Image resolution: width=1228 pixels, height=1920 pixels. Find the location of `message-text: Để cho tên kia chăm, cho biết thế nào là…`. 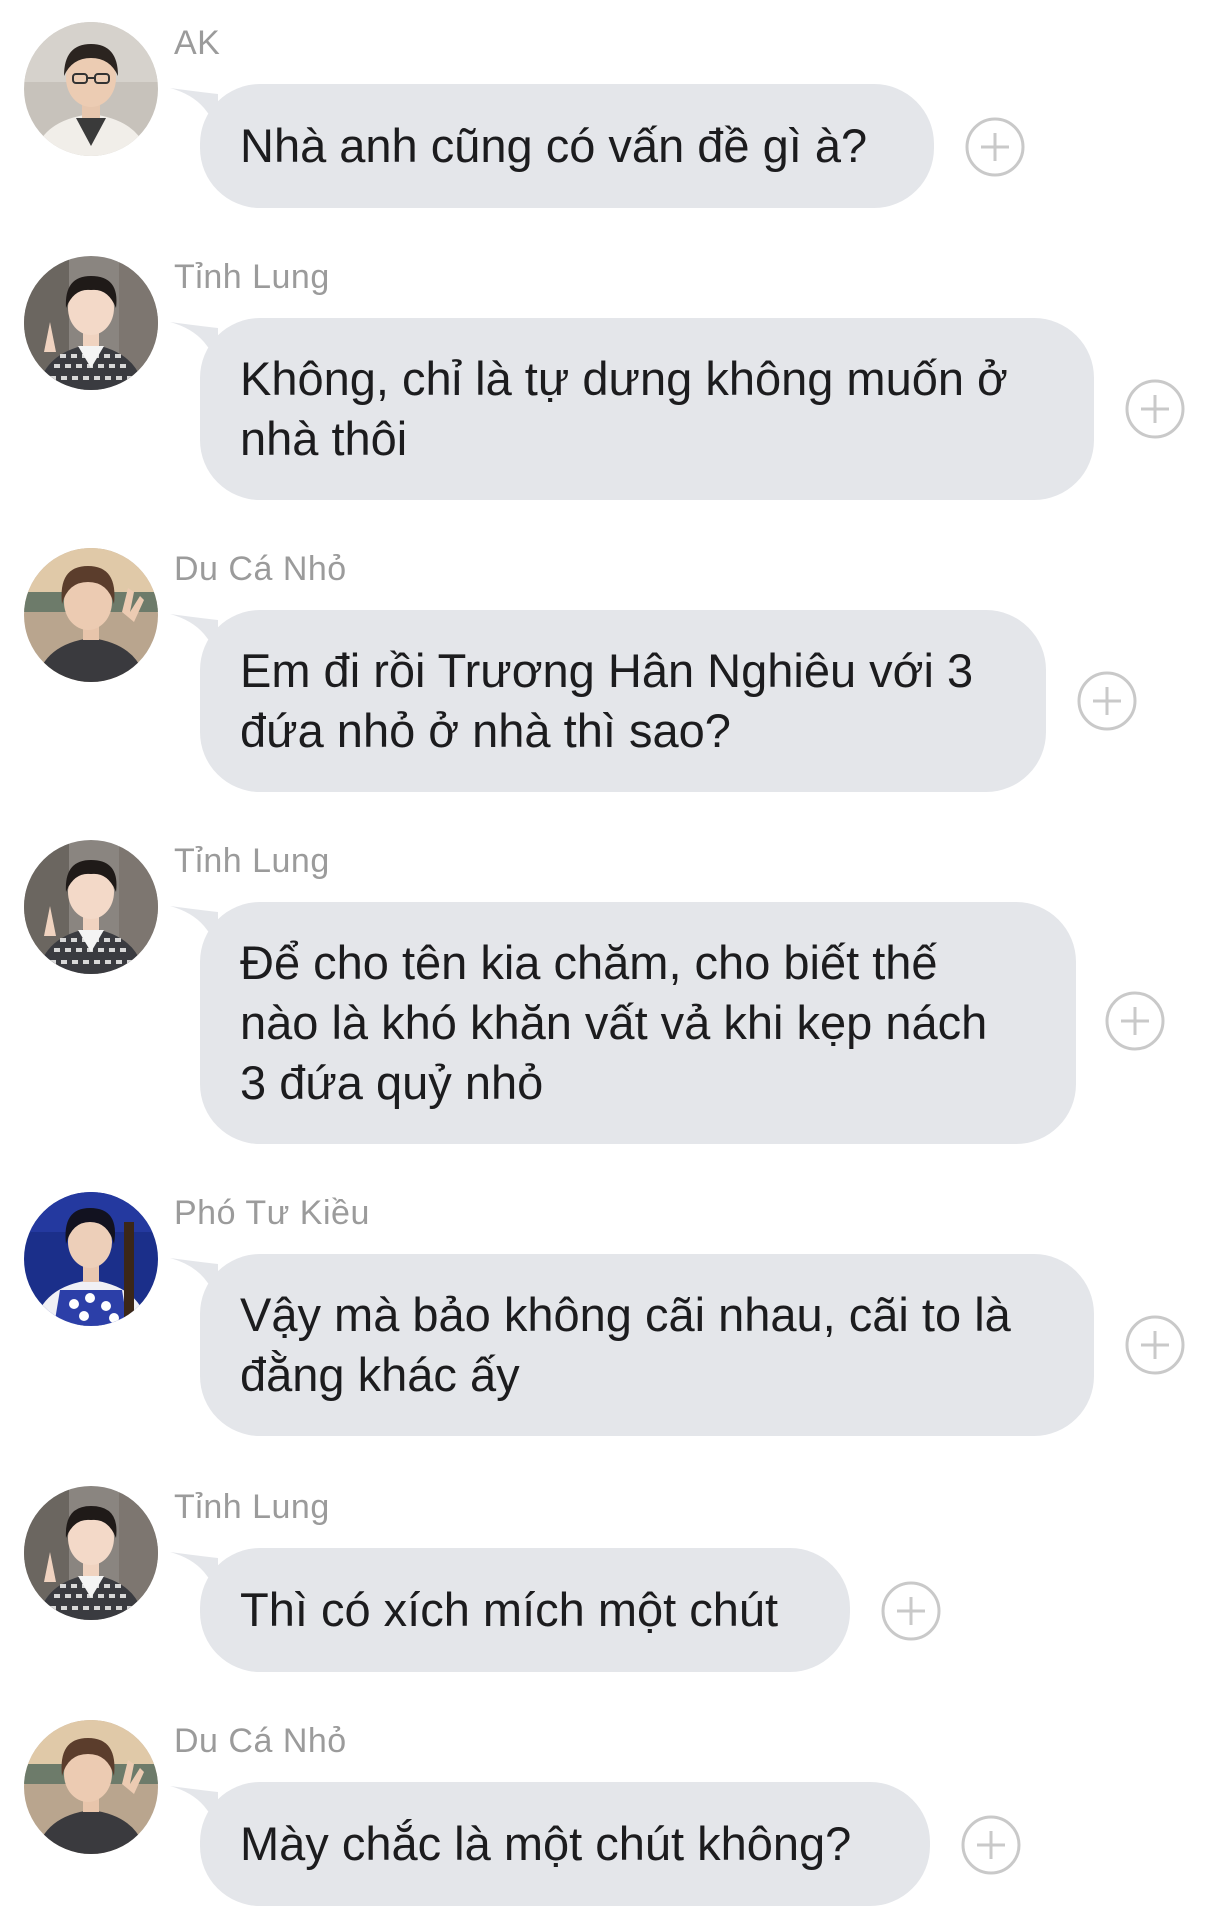

message-text: Để cho tên kia chăm, cho biết thế nào là… is located at coordinates (614, 1022).